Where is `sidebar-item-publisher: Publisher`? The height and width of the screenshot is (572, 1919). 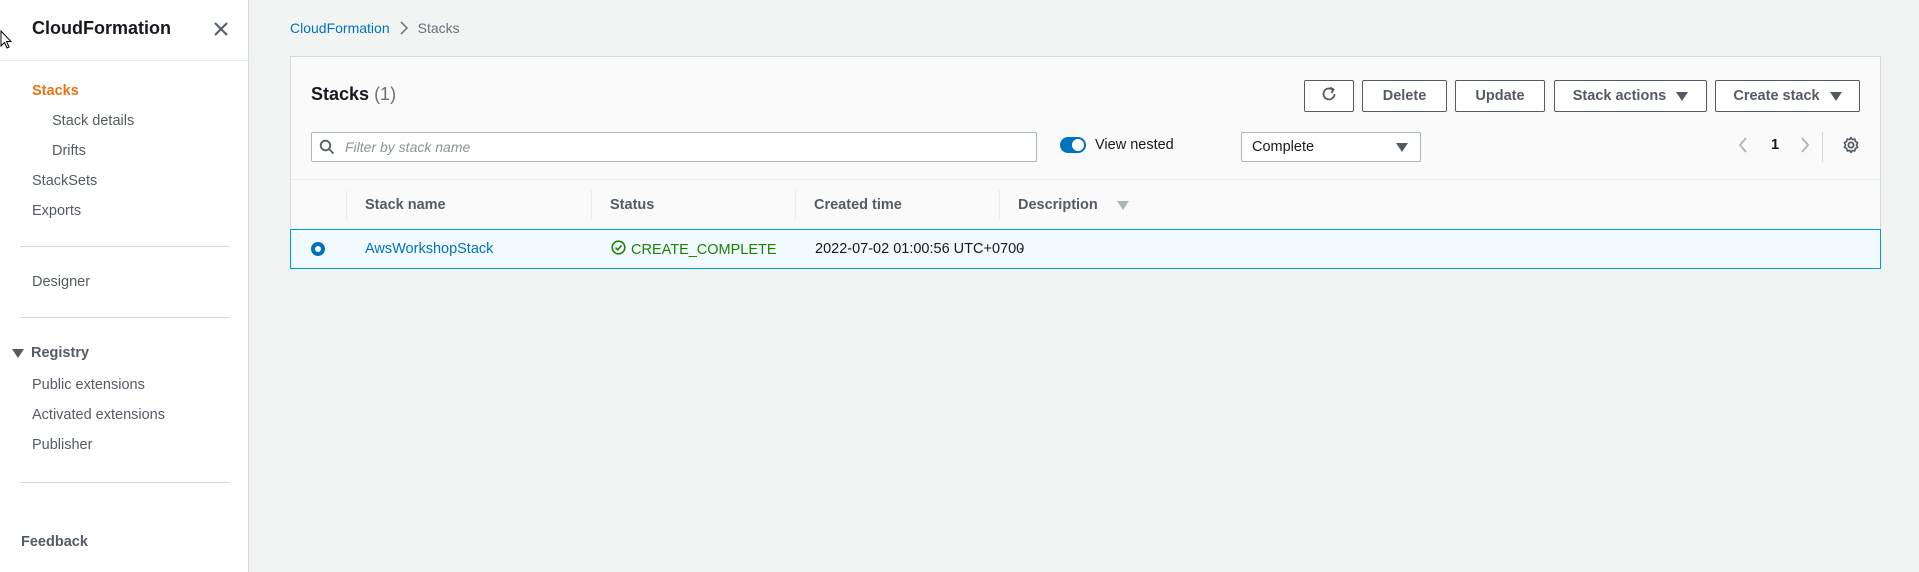
sidebar-item-publisher: Publisher is located at coordinates (62, 445).